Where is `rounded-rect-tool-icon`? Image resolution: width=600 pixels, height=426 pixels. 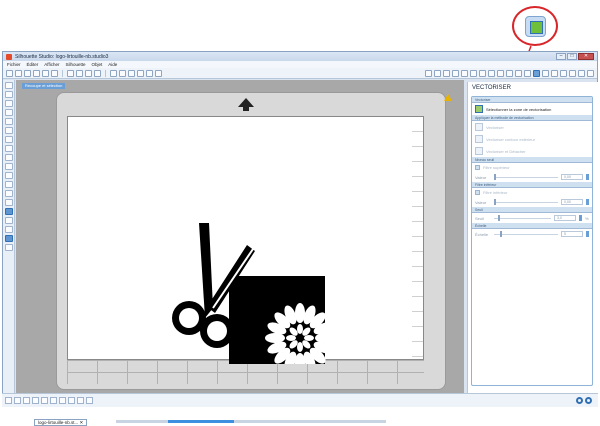 rounded-rect-tool-icon is located at coordinates (8, 148).